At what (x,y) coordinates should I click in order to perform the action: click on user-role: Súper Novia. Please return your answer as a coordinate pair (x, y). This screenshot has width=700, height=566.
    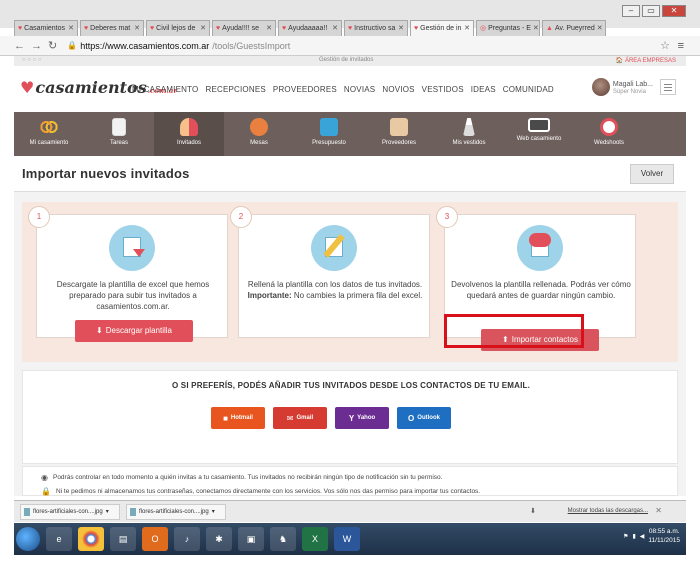
    Looking at the image, I should click on (629, 91).